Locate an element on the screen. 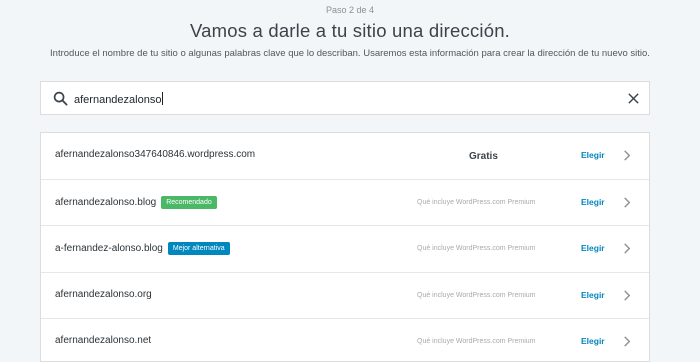 This screenshot has width=700, height=362. domain-name: afernandezalonso347640846.wordpress.com is located at coordinates (155, 154).